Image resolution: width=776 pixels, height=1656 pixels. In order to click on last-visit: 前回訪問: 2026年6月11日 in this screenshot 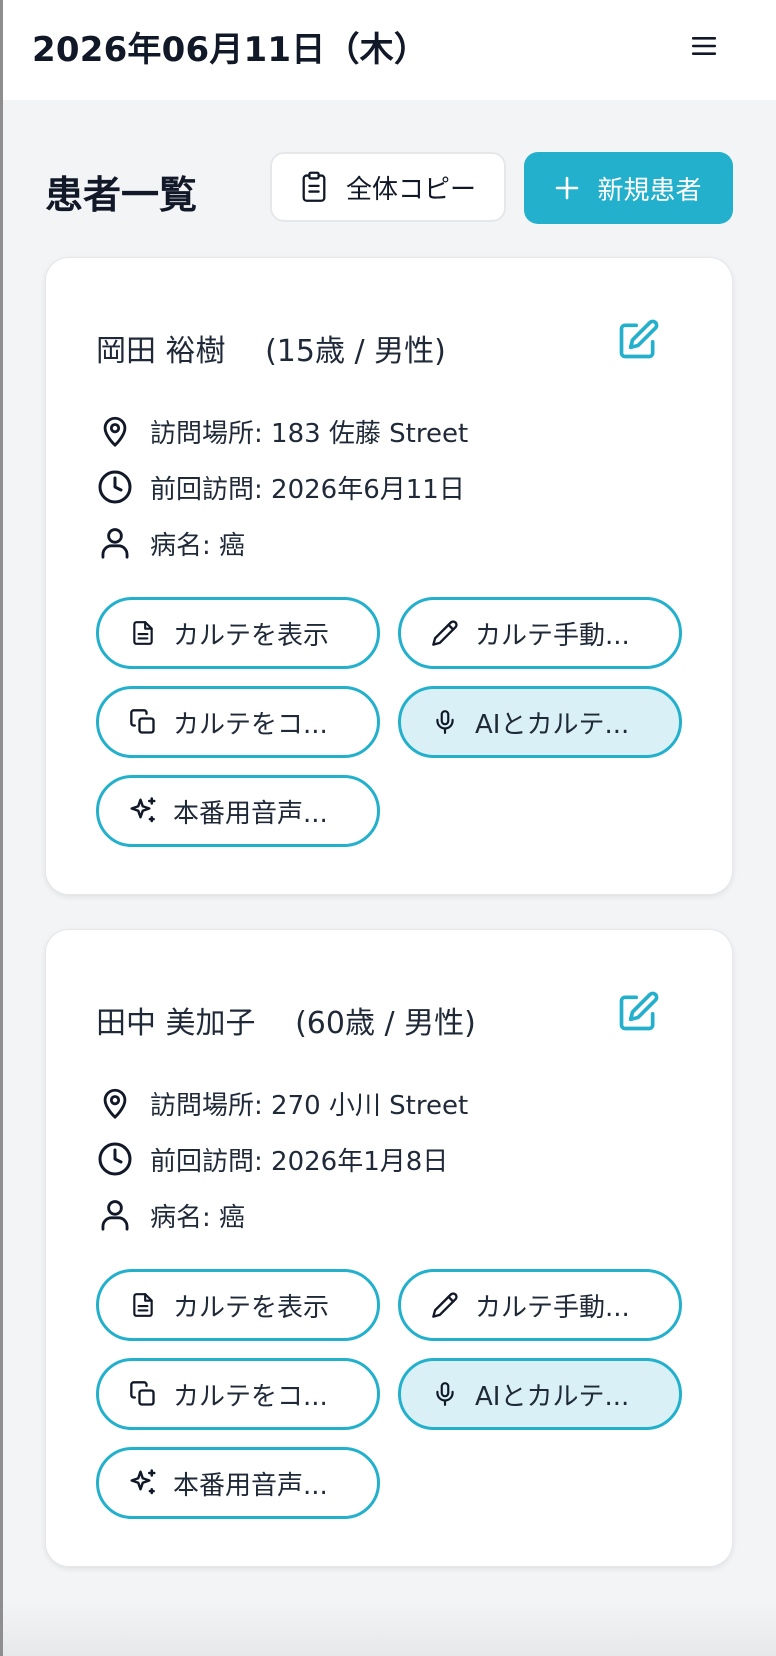, I will do `click(307, 489)`.